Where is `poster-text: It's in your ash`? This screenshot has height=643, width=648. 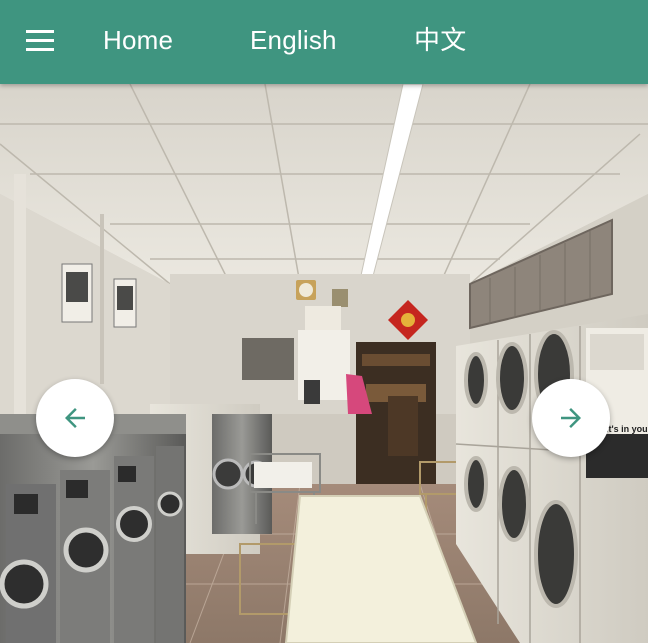
poster-text: It's in your ash is located at coordinates (627, 429).